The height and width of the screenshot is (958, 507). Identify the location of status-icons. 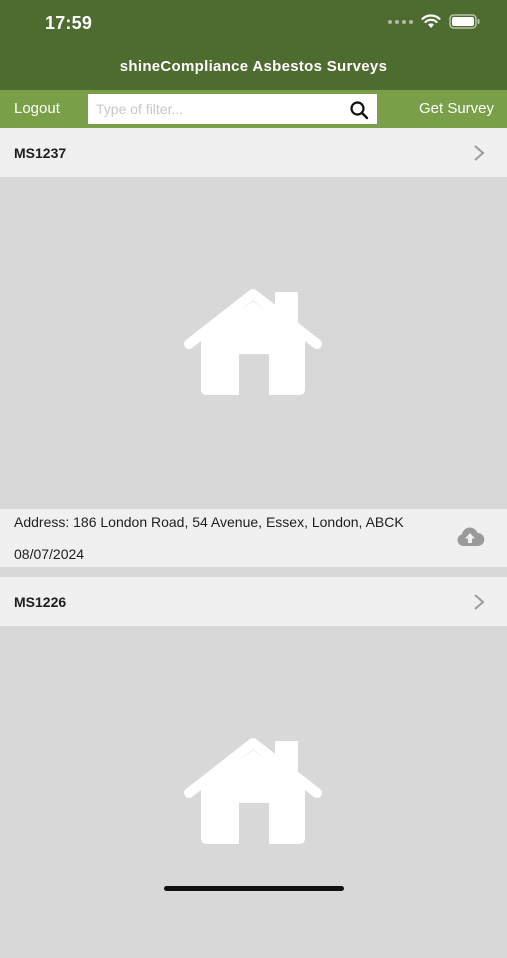
(434, 21).